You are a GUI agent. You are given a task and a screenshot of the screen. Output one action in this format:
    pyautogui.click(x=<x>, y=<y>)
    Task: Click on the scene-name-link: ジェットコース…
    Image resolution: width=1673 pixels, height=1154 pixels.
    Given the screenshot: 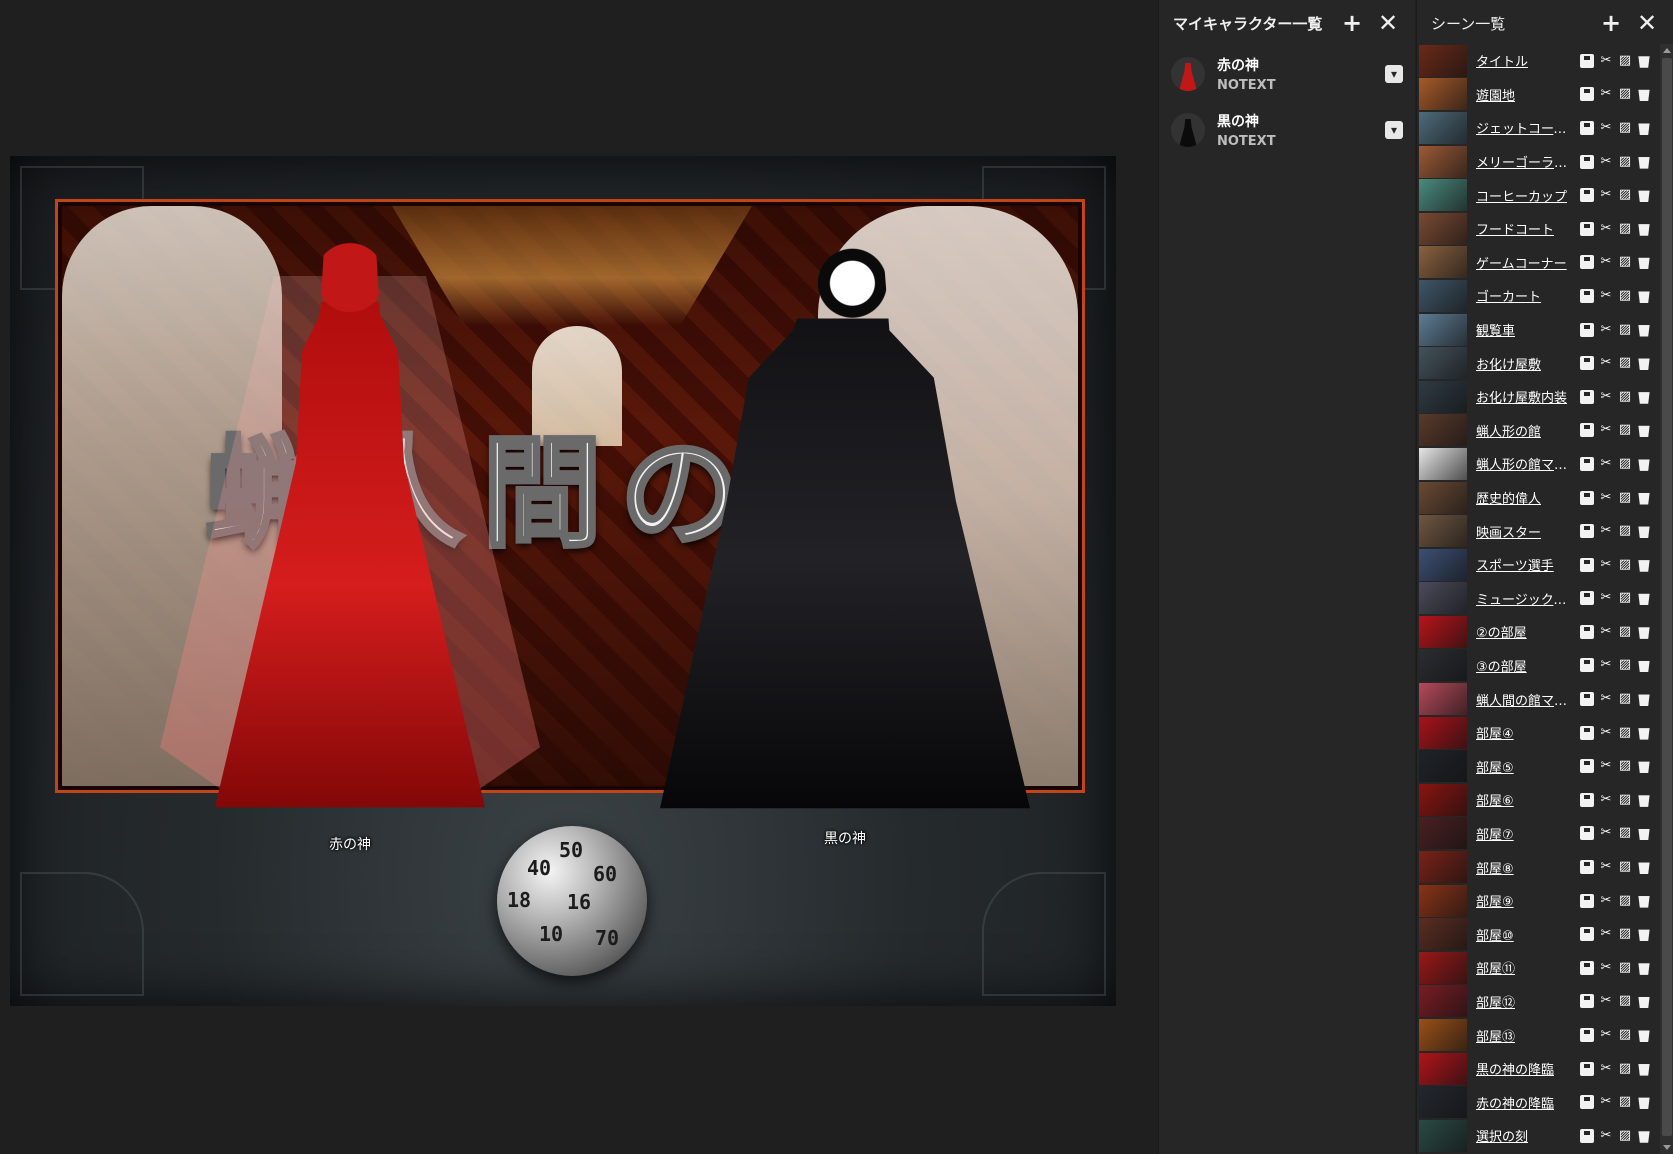 What is the action you would take?
    pyautogui.click(x=1526, y=127)
    